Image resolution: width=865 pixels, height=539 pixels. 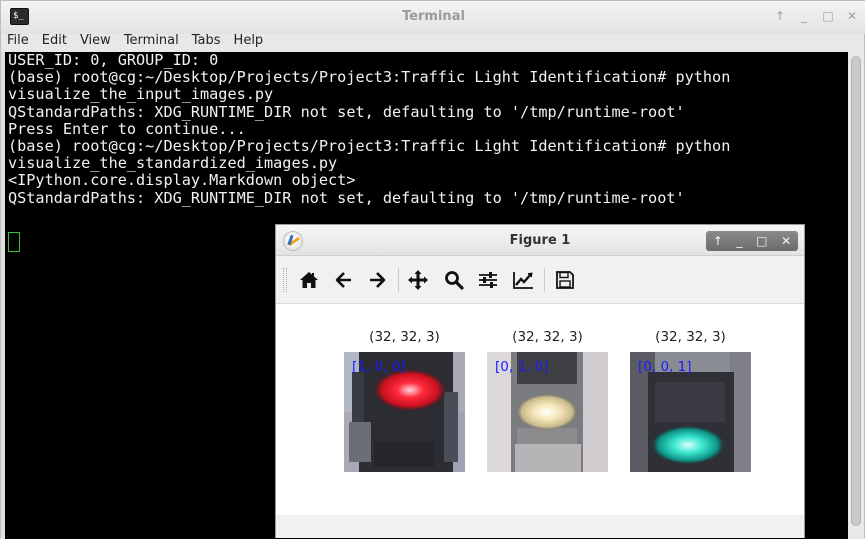 What do you see at coordinates (418, 280) in the screenshot?
I see `move-icon` at bounding box center [418, 280].